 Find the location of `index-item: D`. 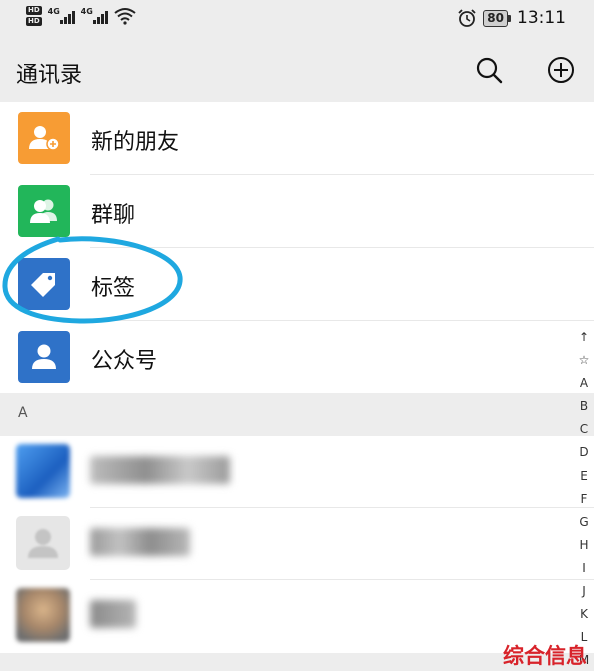

index-item: D is located at coordinates (583, 452).